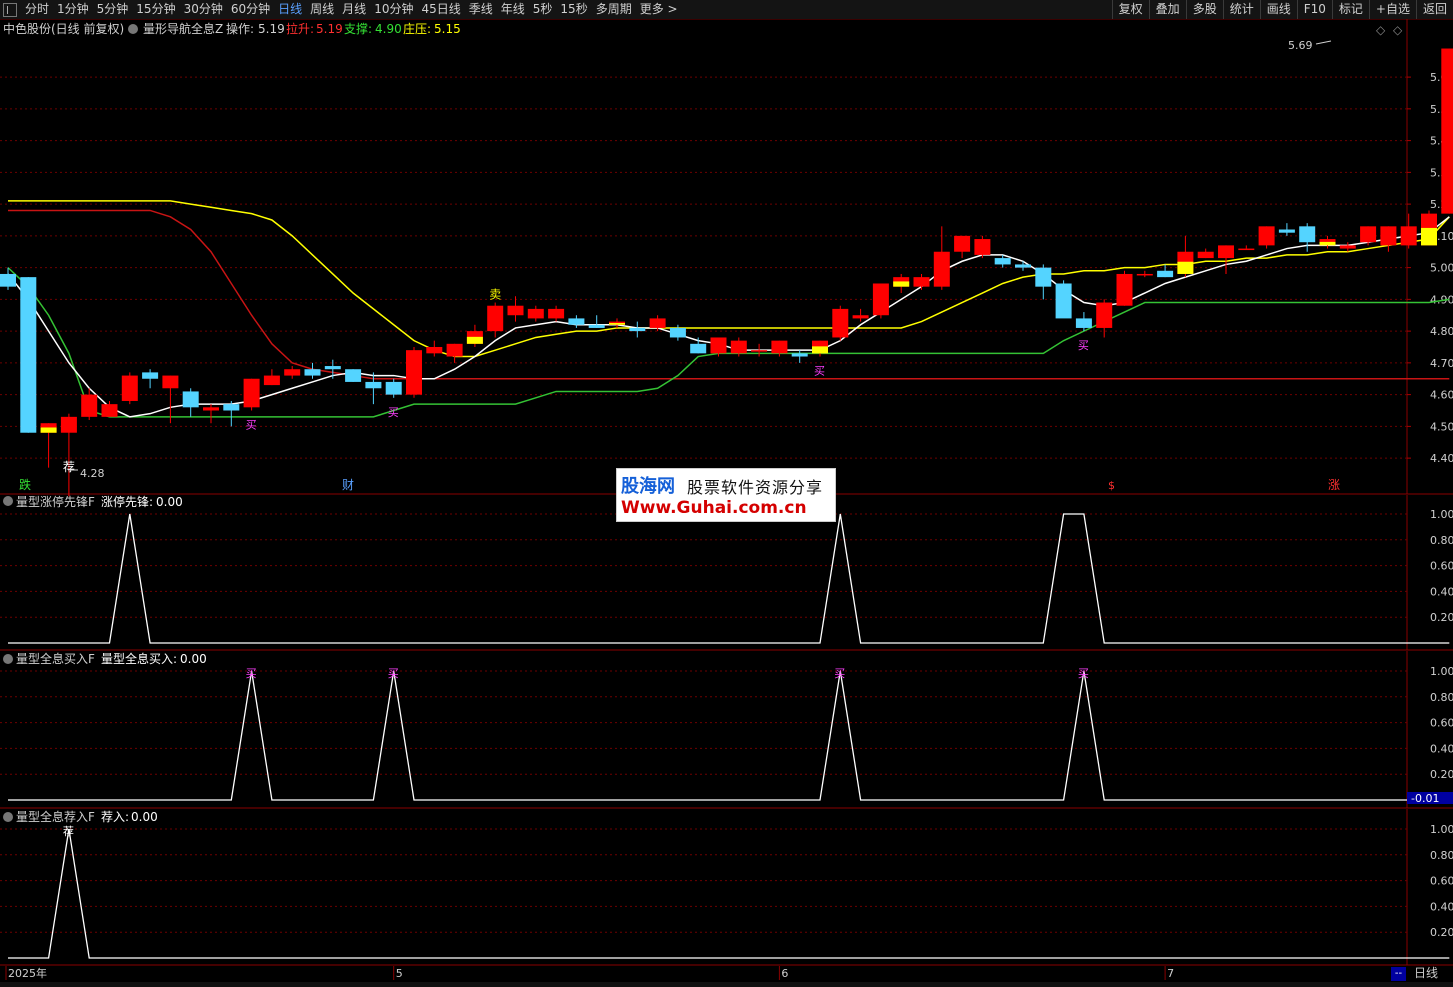 This screenshot has height=987, width=1453. Describe the element at coordinates (1350, 9) in the screenshot. I see `toolbar-button: 标记` at that location.